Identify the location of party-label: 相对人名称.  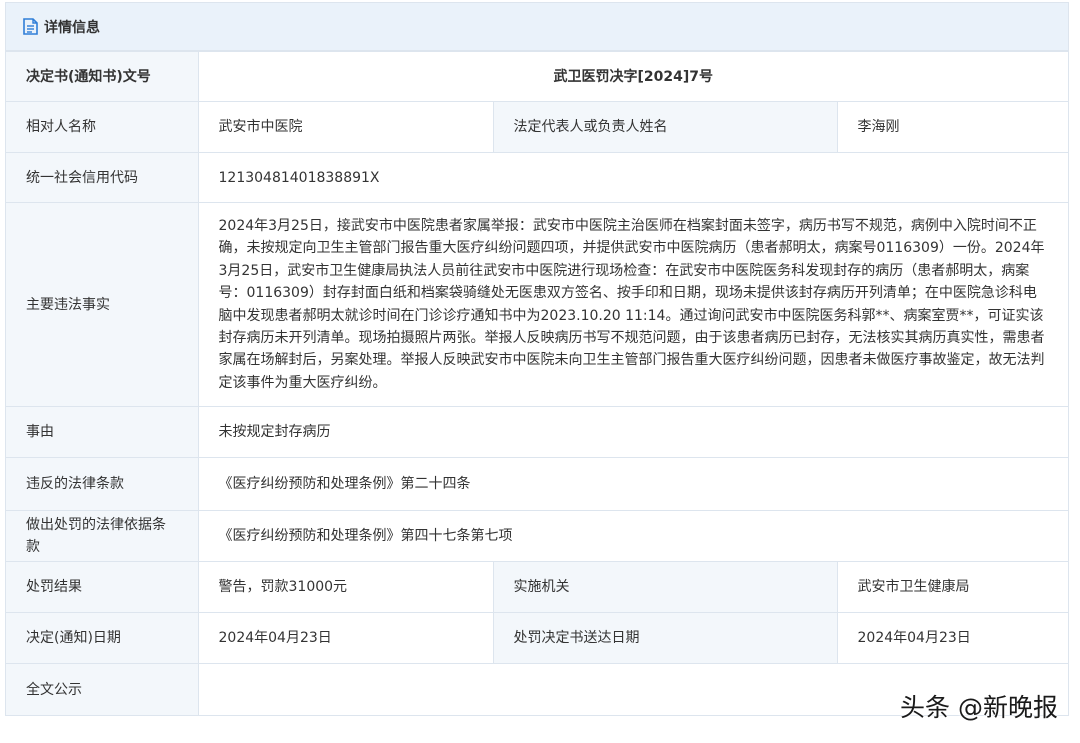
(102, 127).